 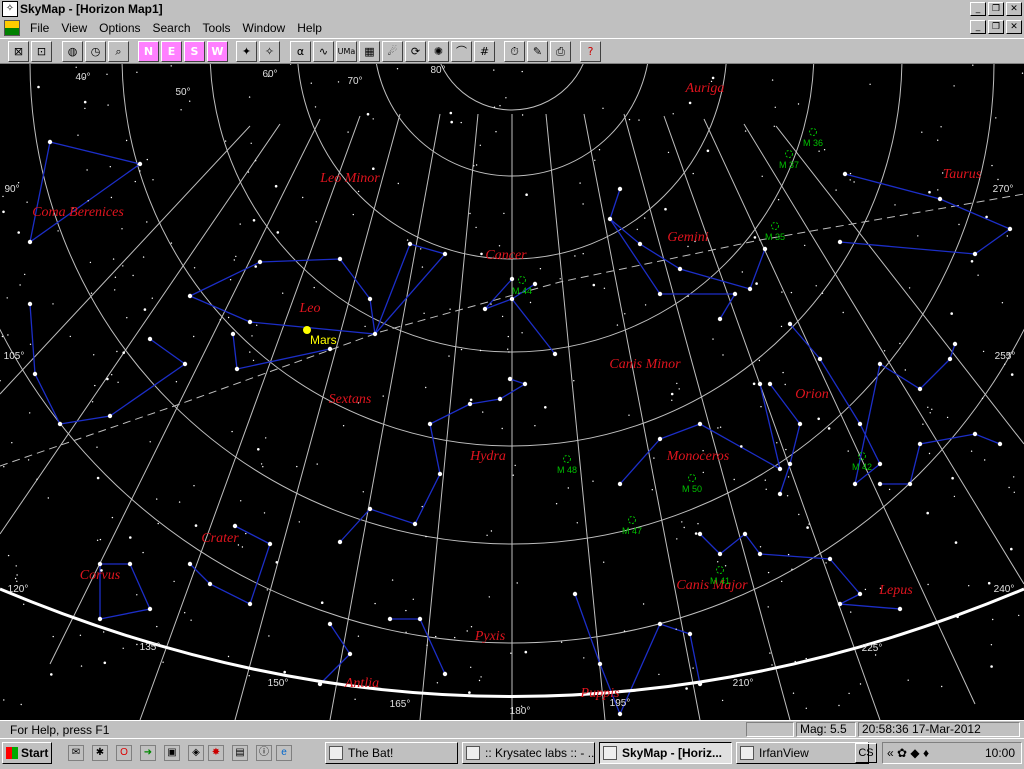 What do you see at coordinates (391, 753) in the screenshot?
I see `task-the-bat: The Bat!` at bounding box center [391, 753].